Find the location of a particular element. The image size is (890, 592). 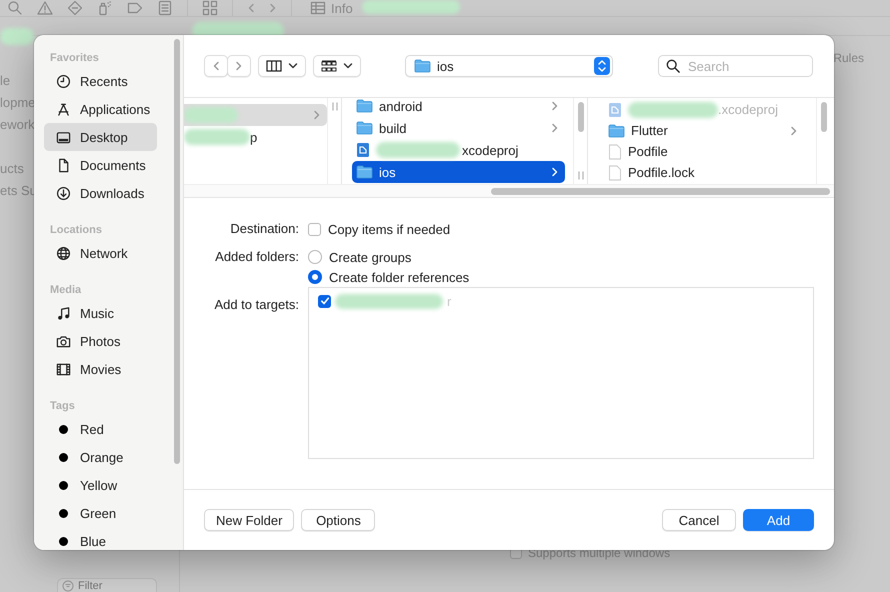

table-icon is located at coordinates (318, 8).